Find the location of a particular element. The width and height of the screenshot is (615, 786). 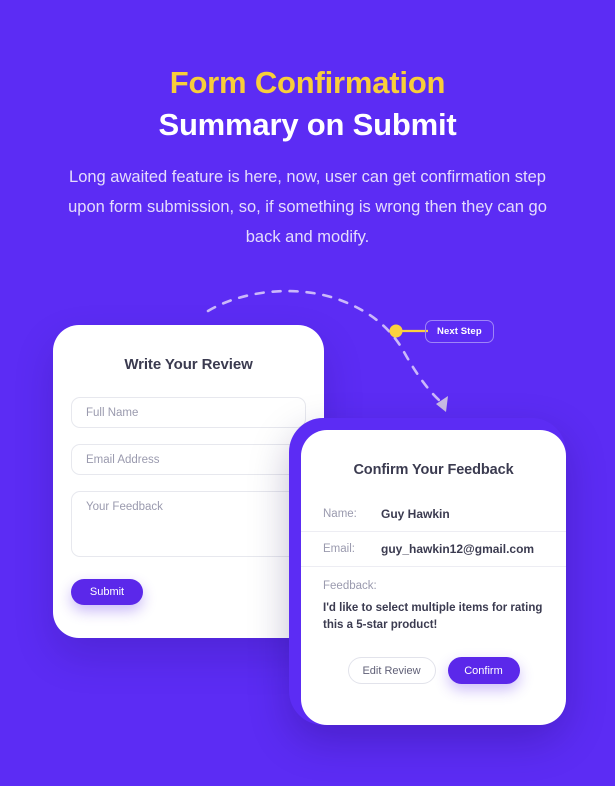

write-review-title: Write Your Review is located at coordinates (188, 364).